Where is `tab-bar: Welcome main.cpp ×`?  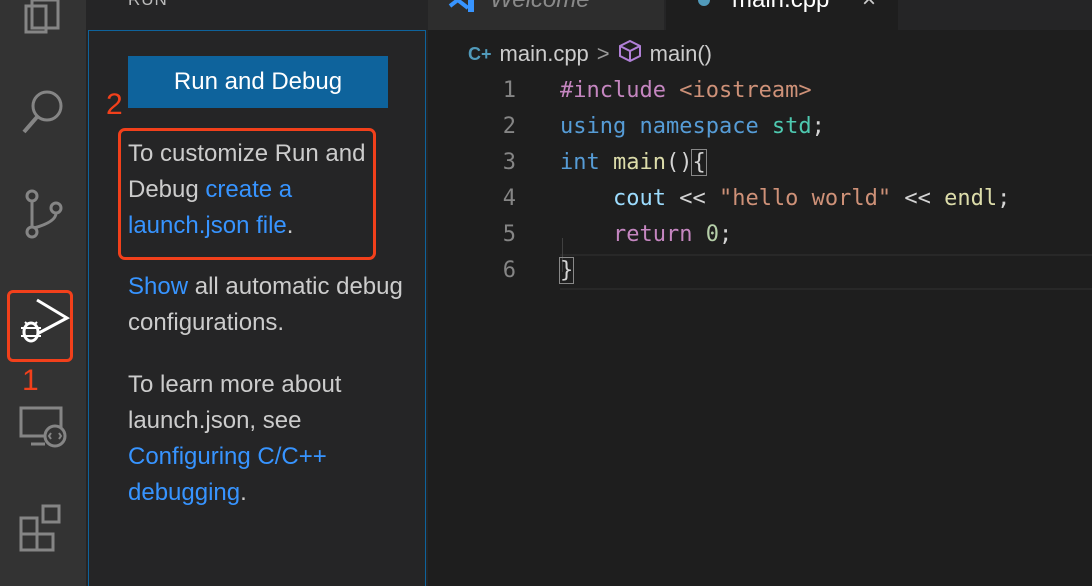
tab-bar: Welcome main.cpp × is located at coordinates (760, 15).